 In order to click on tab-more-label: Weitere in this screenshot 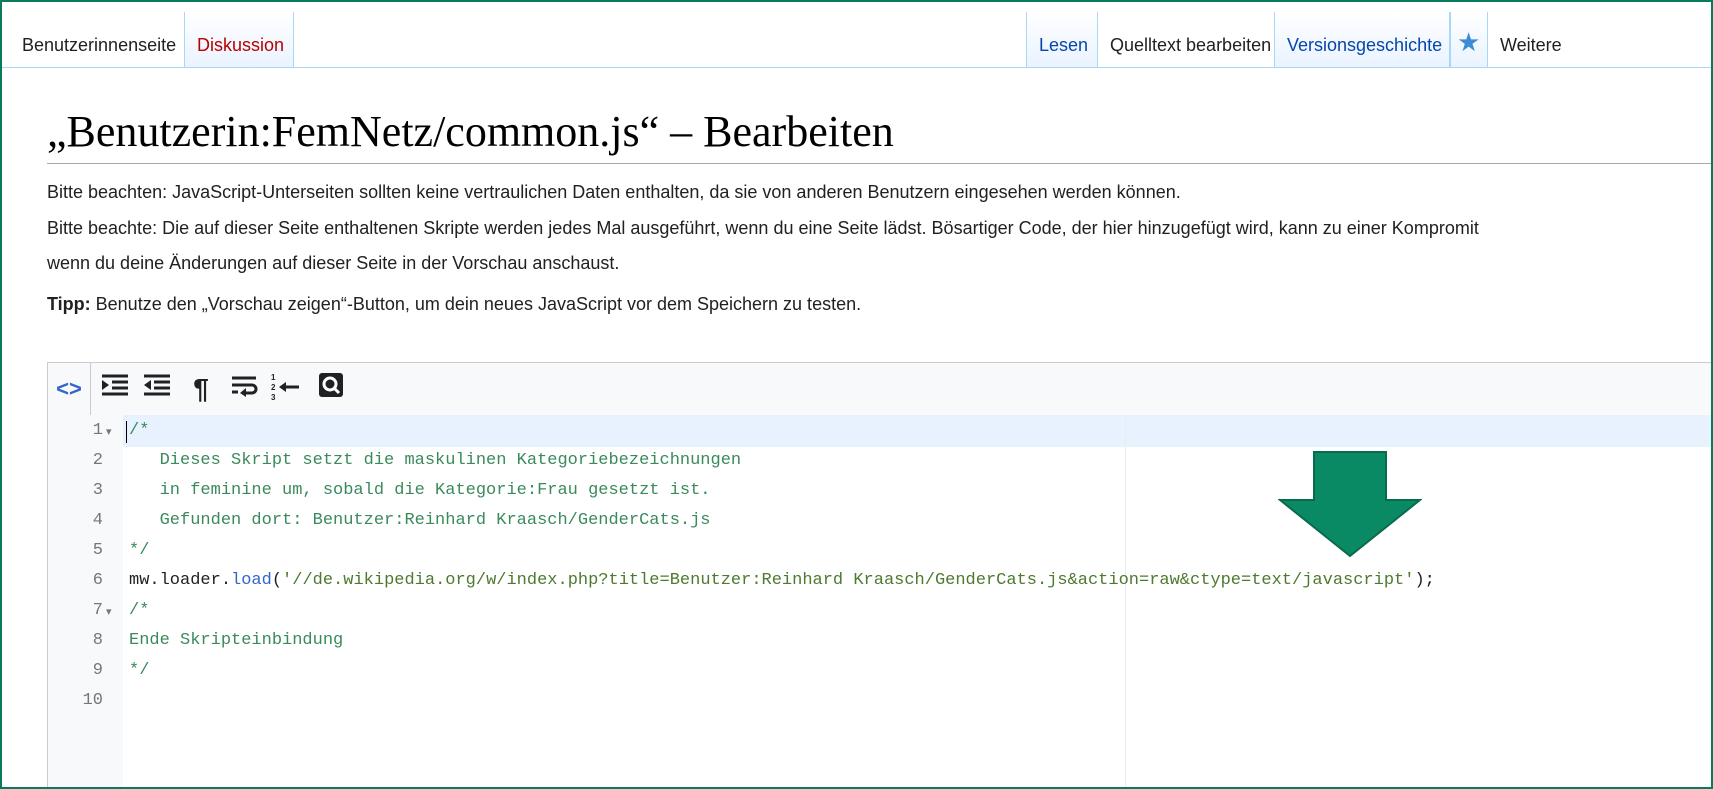, I will do `click(1531, 45)`.